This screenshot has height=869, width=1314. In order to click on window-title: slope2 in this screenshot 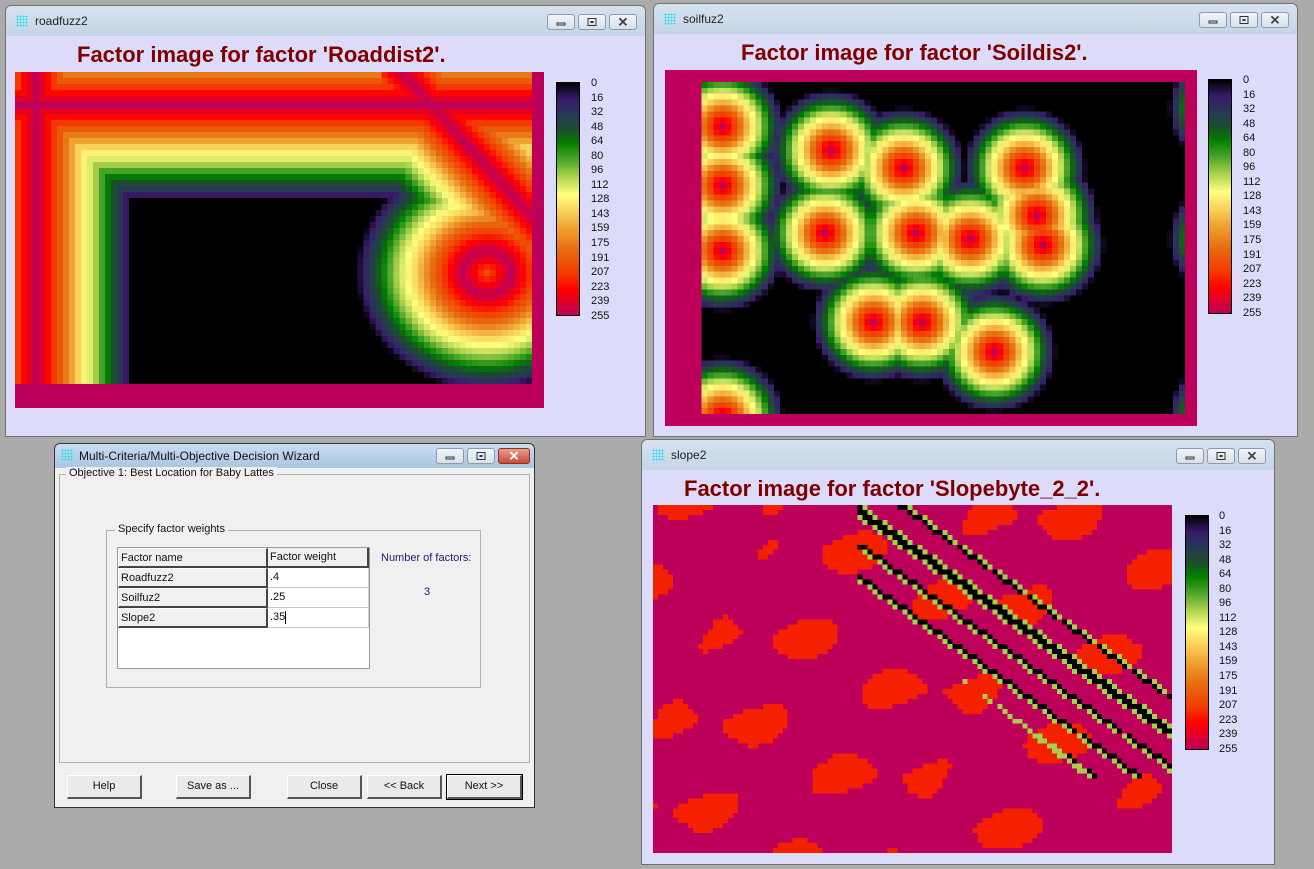, I will do `click(689, 455)`.